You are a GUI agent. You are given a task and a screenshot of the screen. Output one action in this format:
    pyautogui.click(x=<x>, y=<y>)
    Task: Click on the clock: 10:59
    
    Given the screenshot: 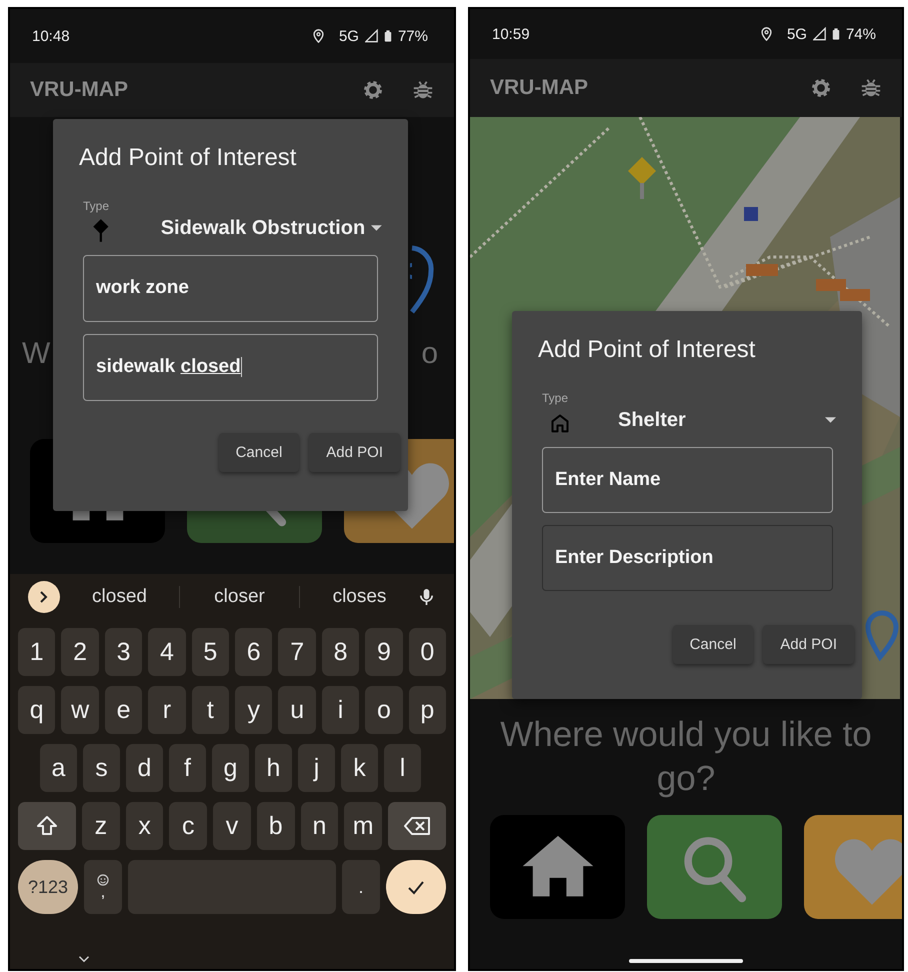 What is the action you would take?
    pyautogui.click(x=511, y=34)
    